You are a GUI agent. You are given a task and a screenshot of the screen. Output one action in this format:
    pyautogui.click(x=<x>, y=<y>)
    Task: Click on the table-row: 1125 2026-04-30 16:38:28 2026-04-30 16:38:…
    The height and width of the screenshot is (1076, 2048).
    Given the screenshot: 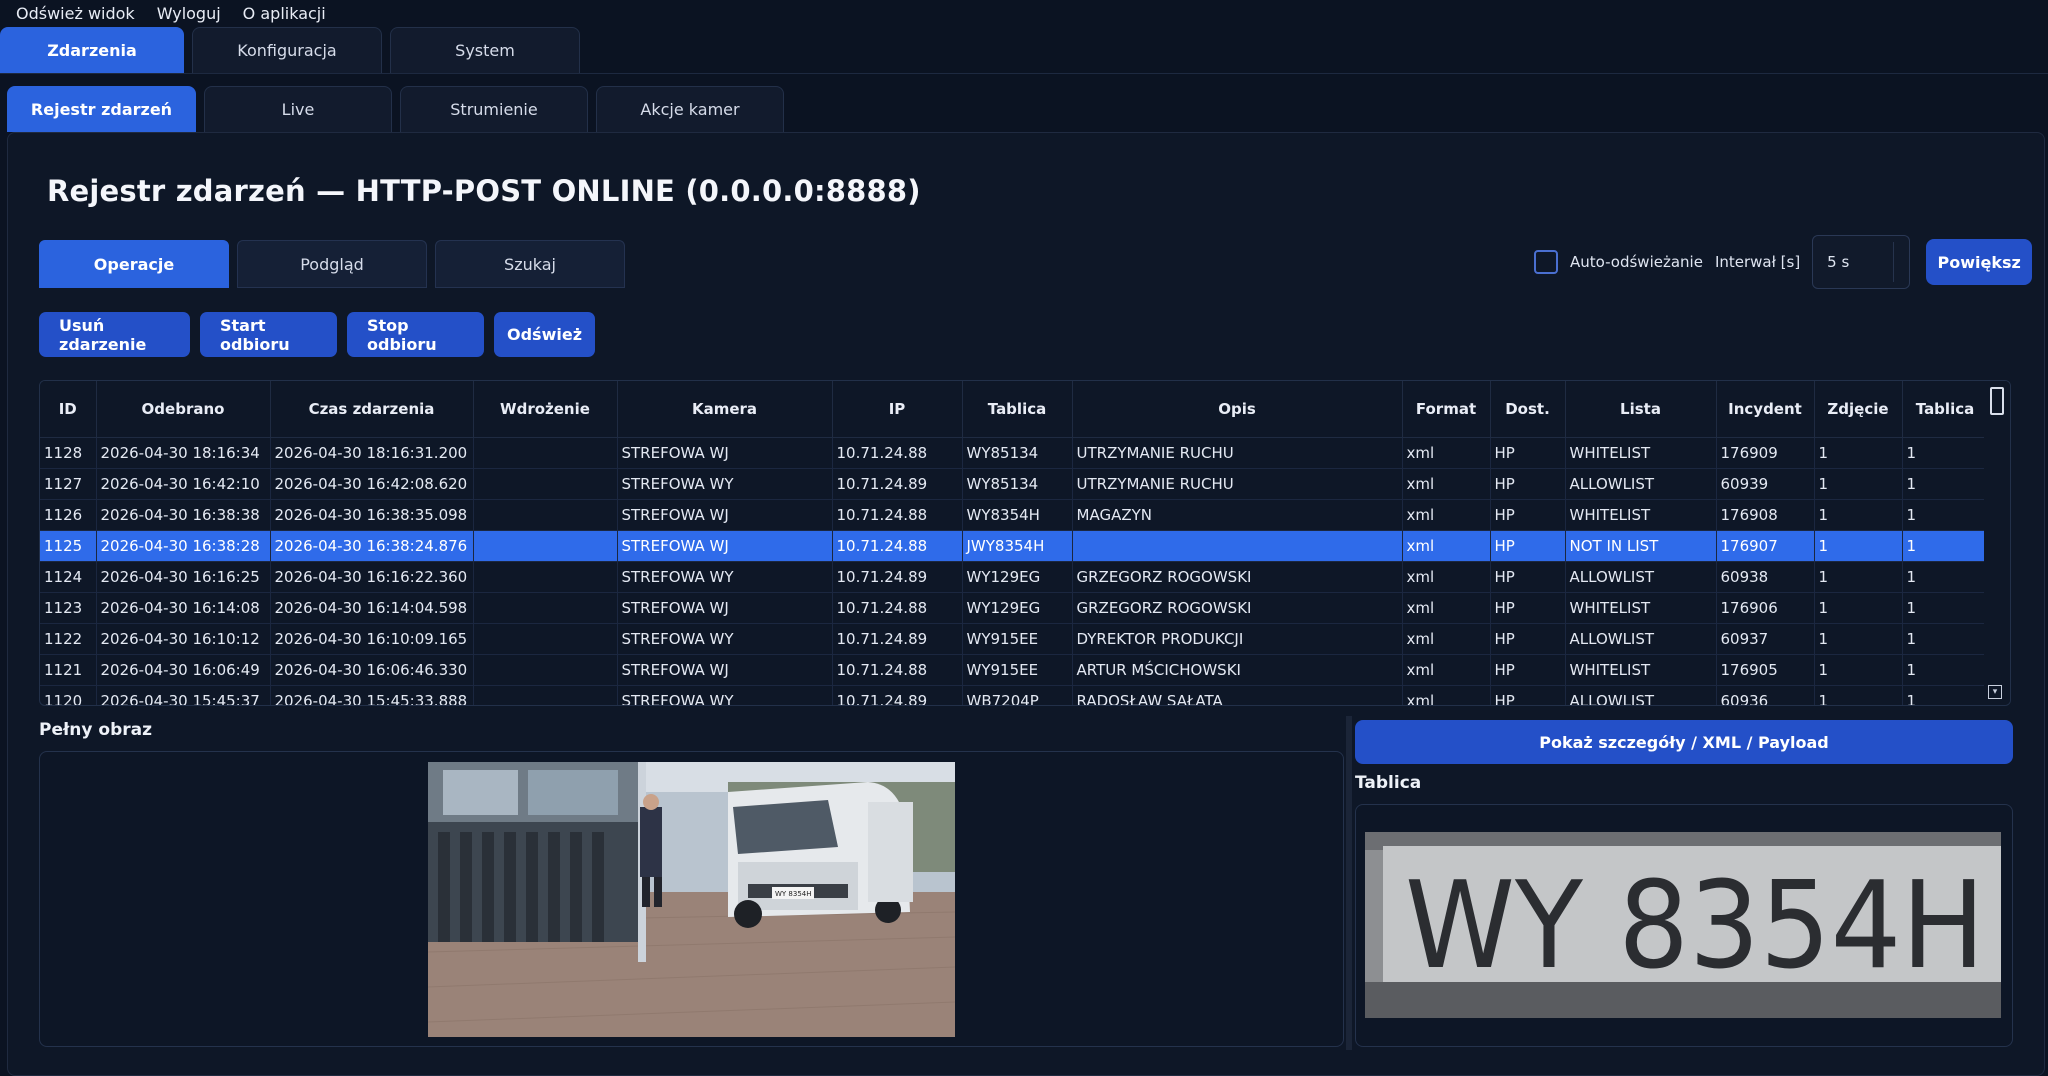 What is the action you would take?
    pyautogui.click(x=1014, y=546)
    